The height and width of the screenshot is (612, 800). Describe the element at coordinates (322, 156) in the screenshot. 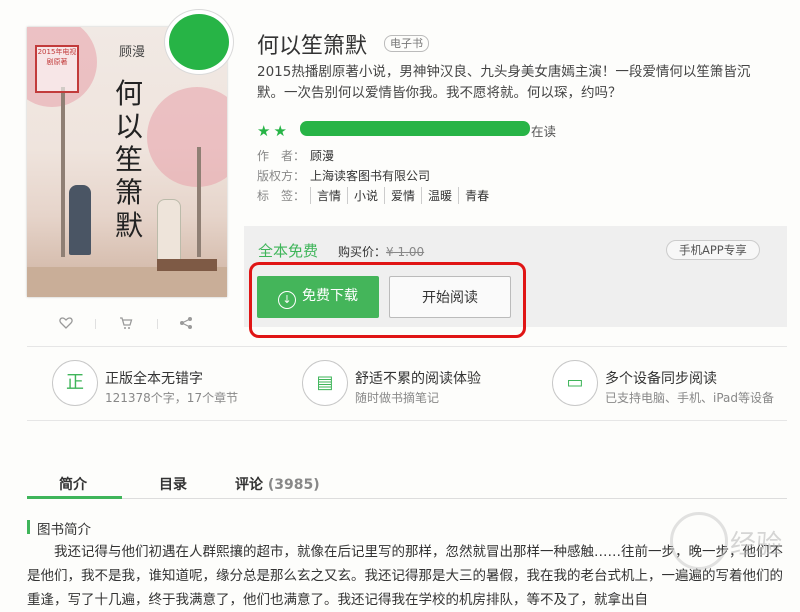

I see `author-link: 顾漫` at that location.